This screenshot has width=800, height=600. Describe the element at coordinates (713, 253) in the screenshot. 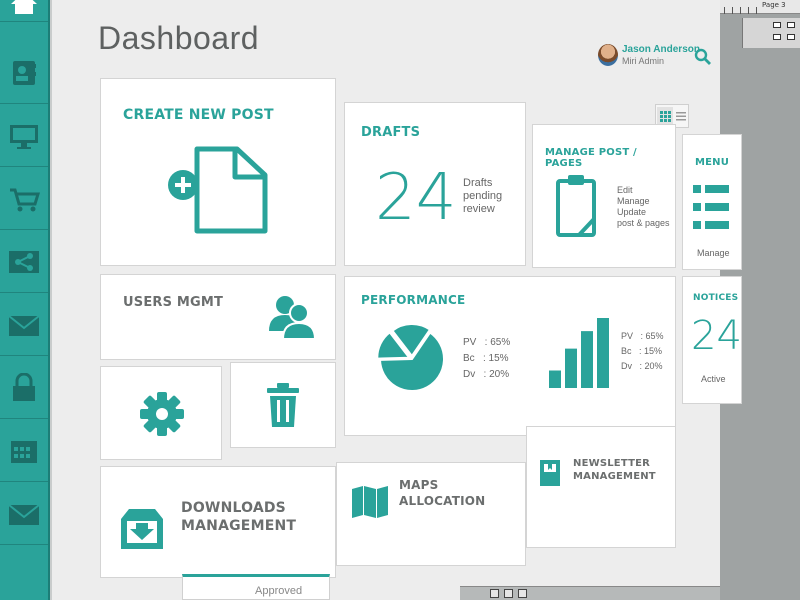

I see `menu-desc: Manage` at that location.